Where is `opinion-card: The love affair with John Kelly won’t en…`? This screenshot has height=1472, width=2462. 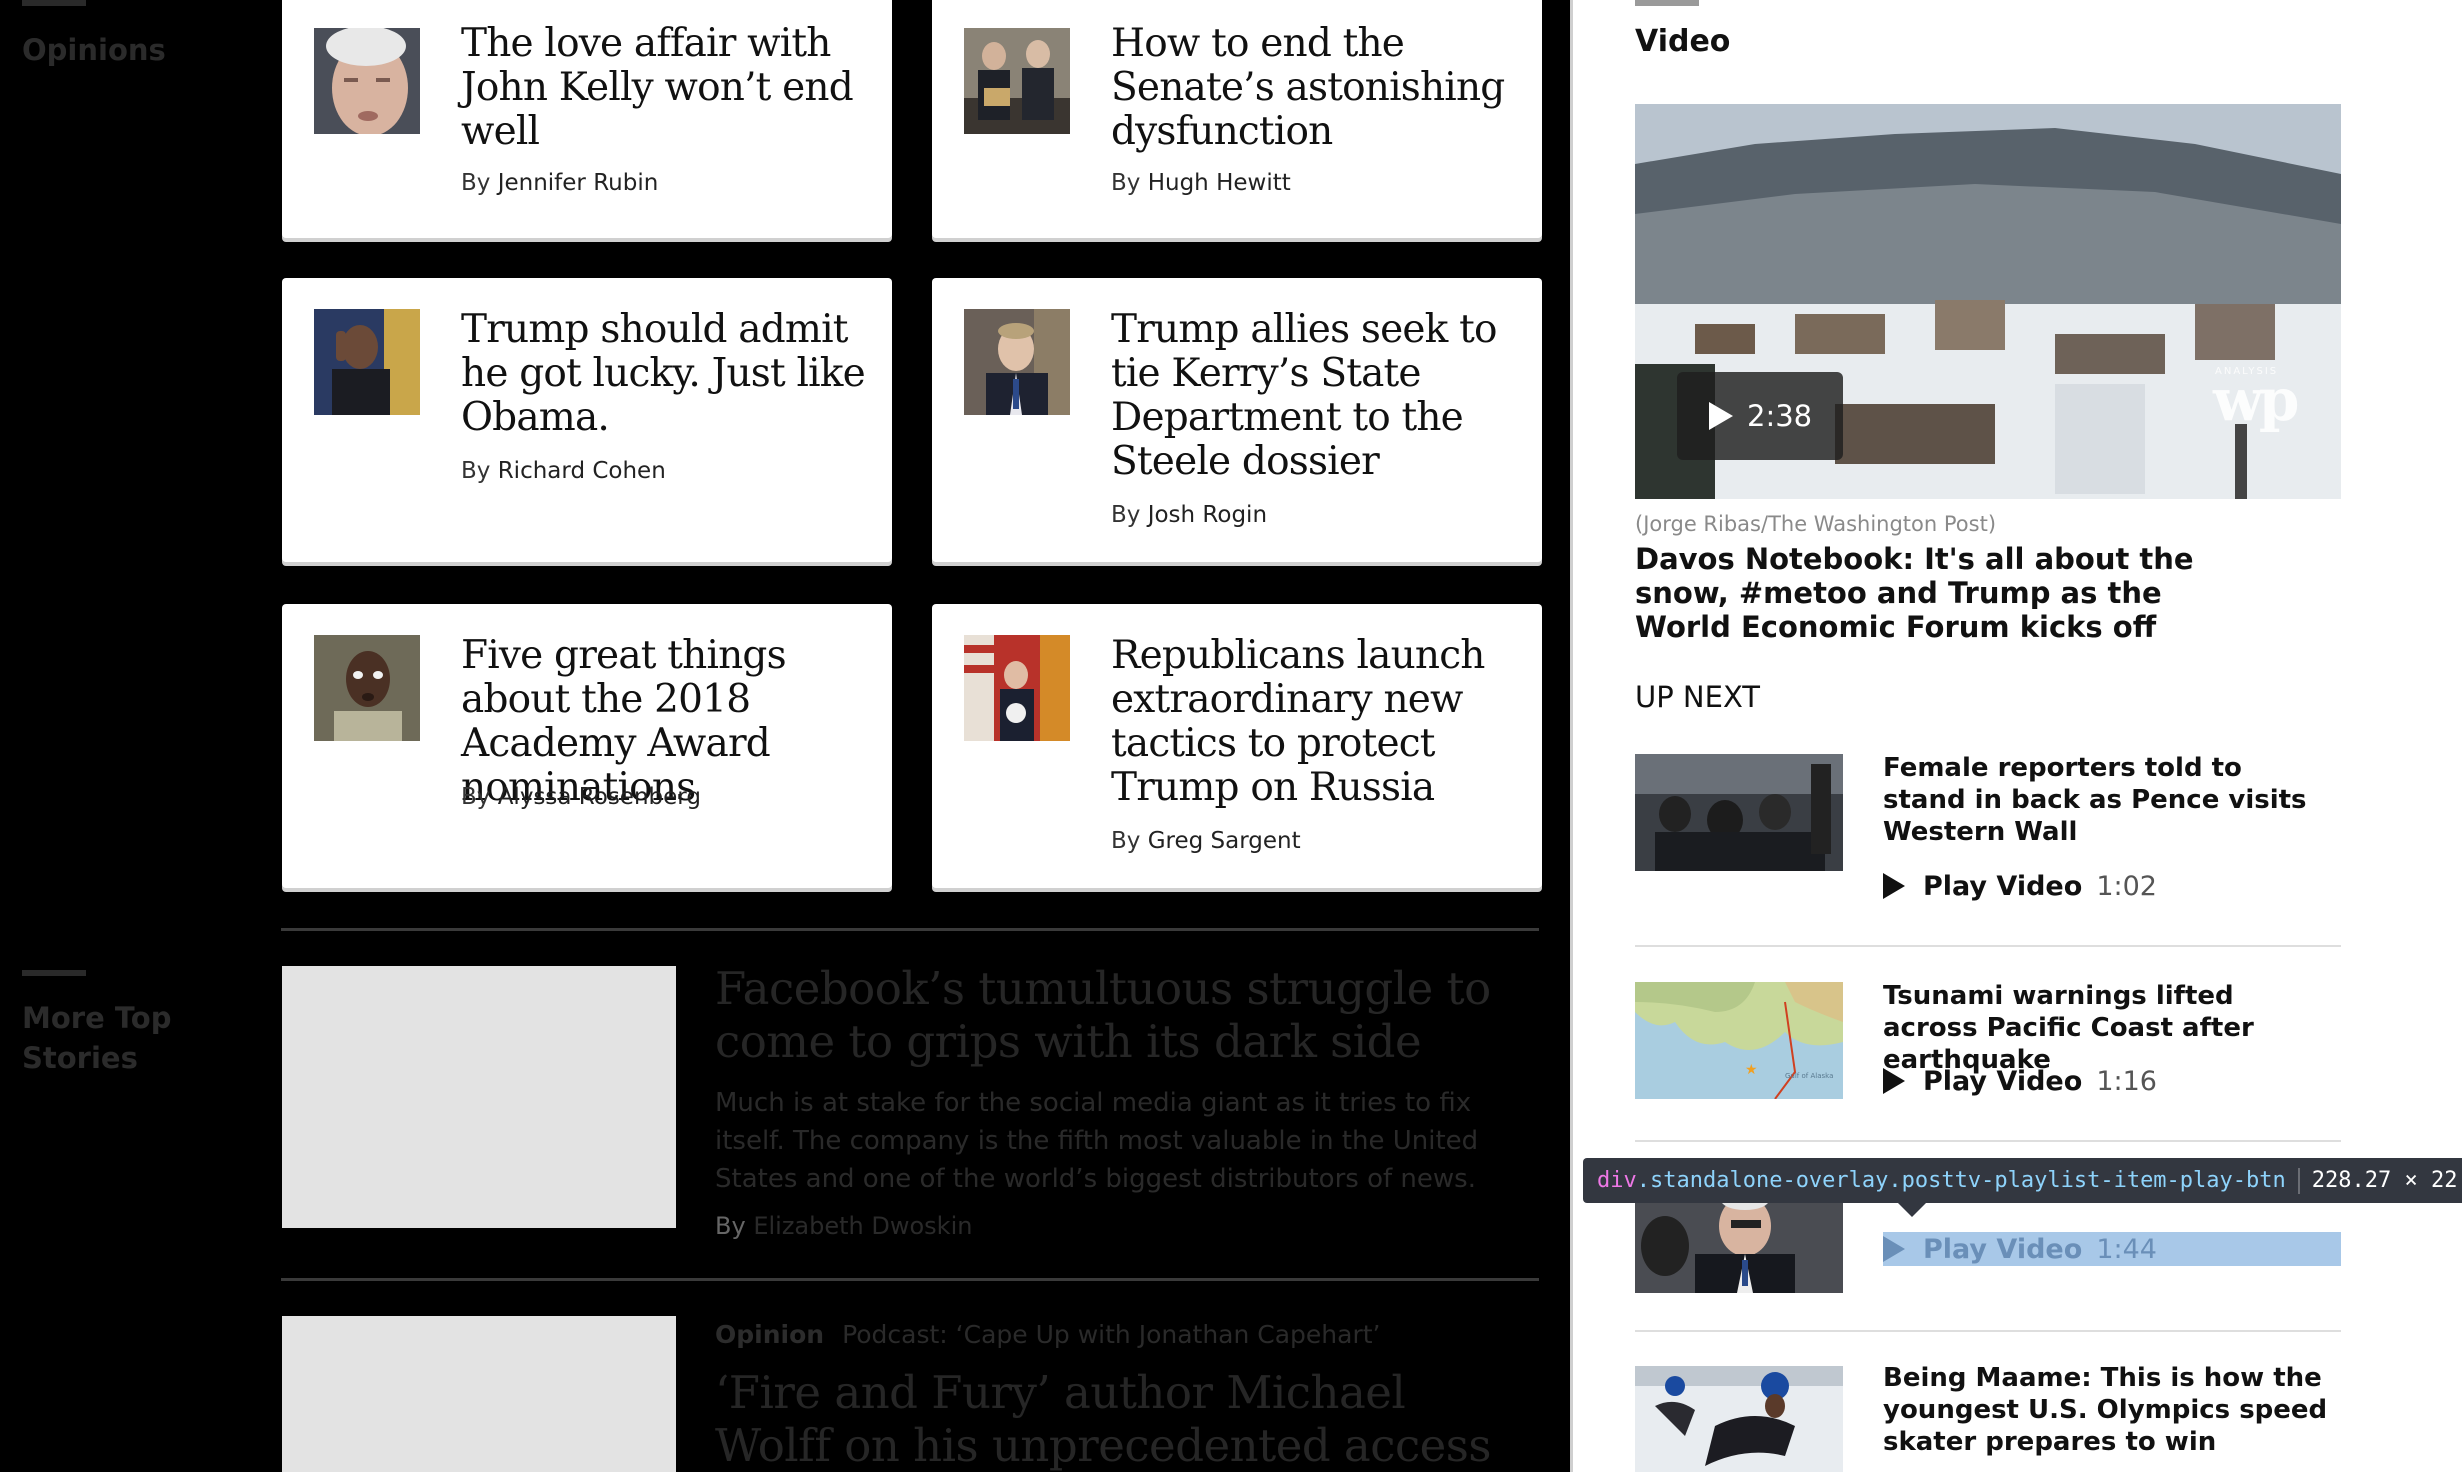 opinion-card: The love affair with John Kelly won’t en… is located at coordinates (587, 119).